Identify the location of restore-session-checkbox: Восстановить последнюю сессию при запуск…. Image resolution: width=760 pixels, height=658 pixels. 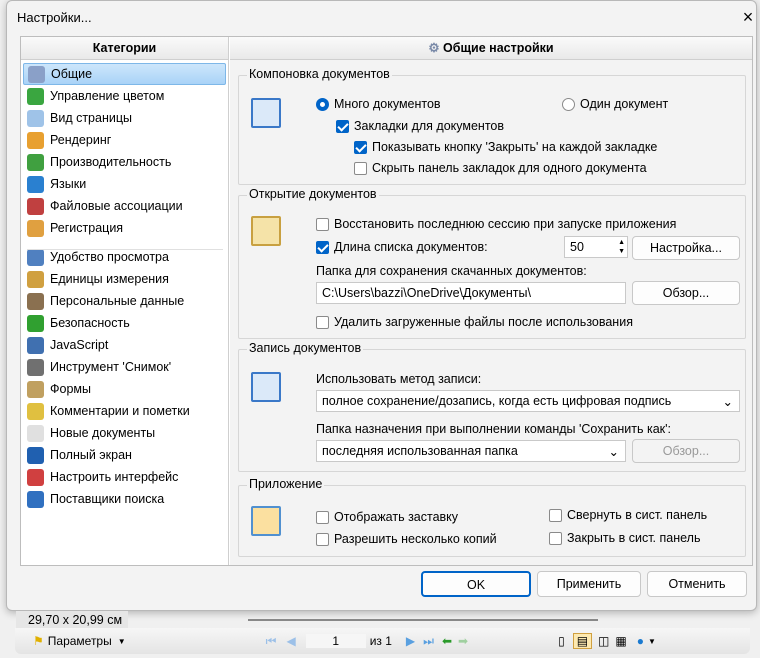
(496, 224).